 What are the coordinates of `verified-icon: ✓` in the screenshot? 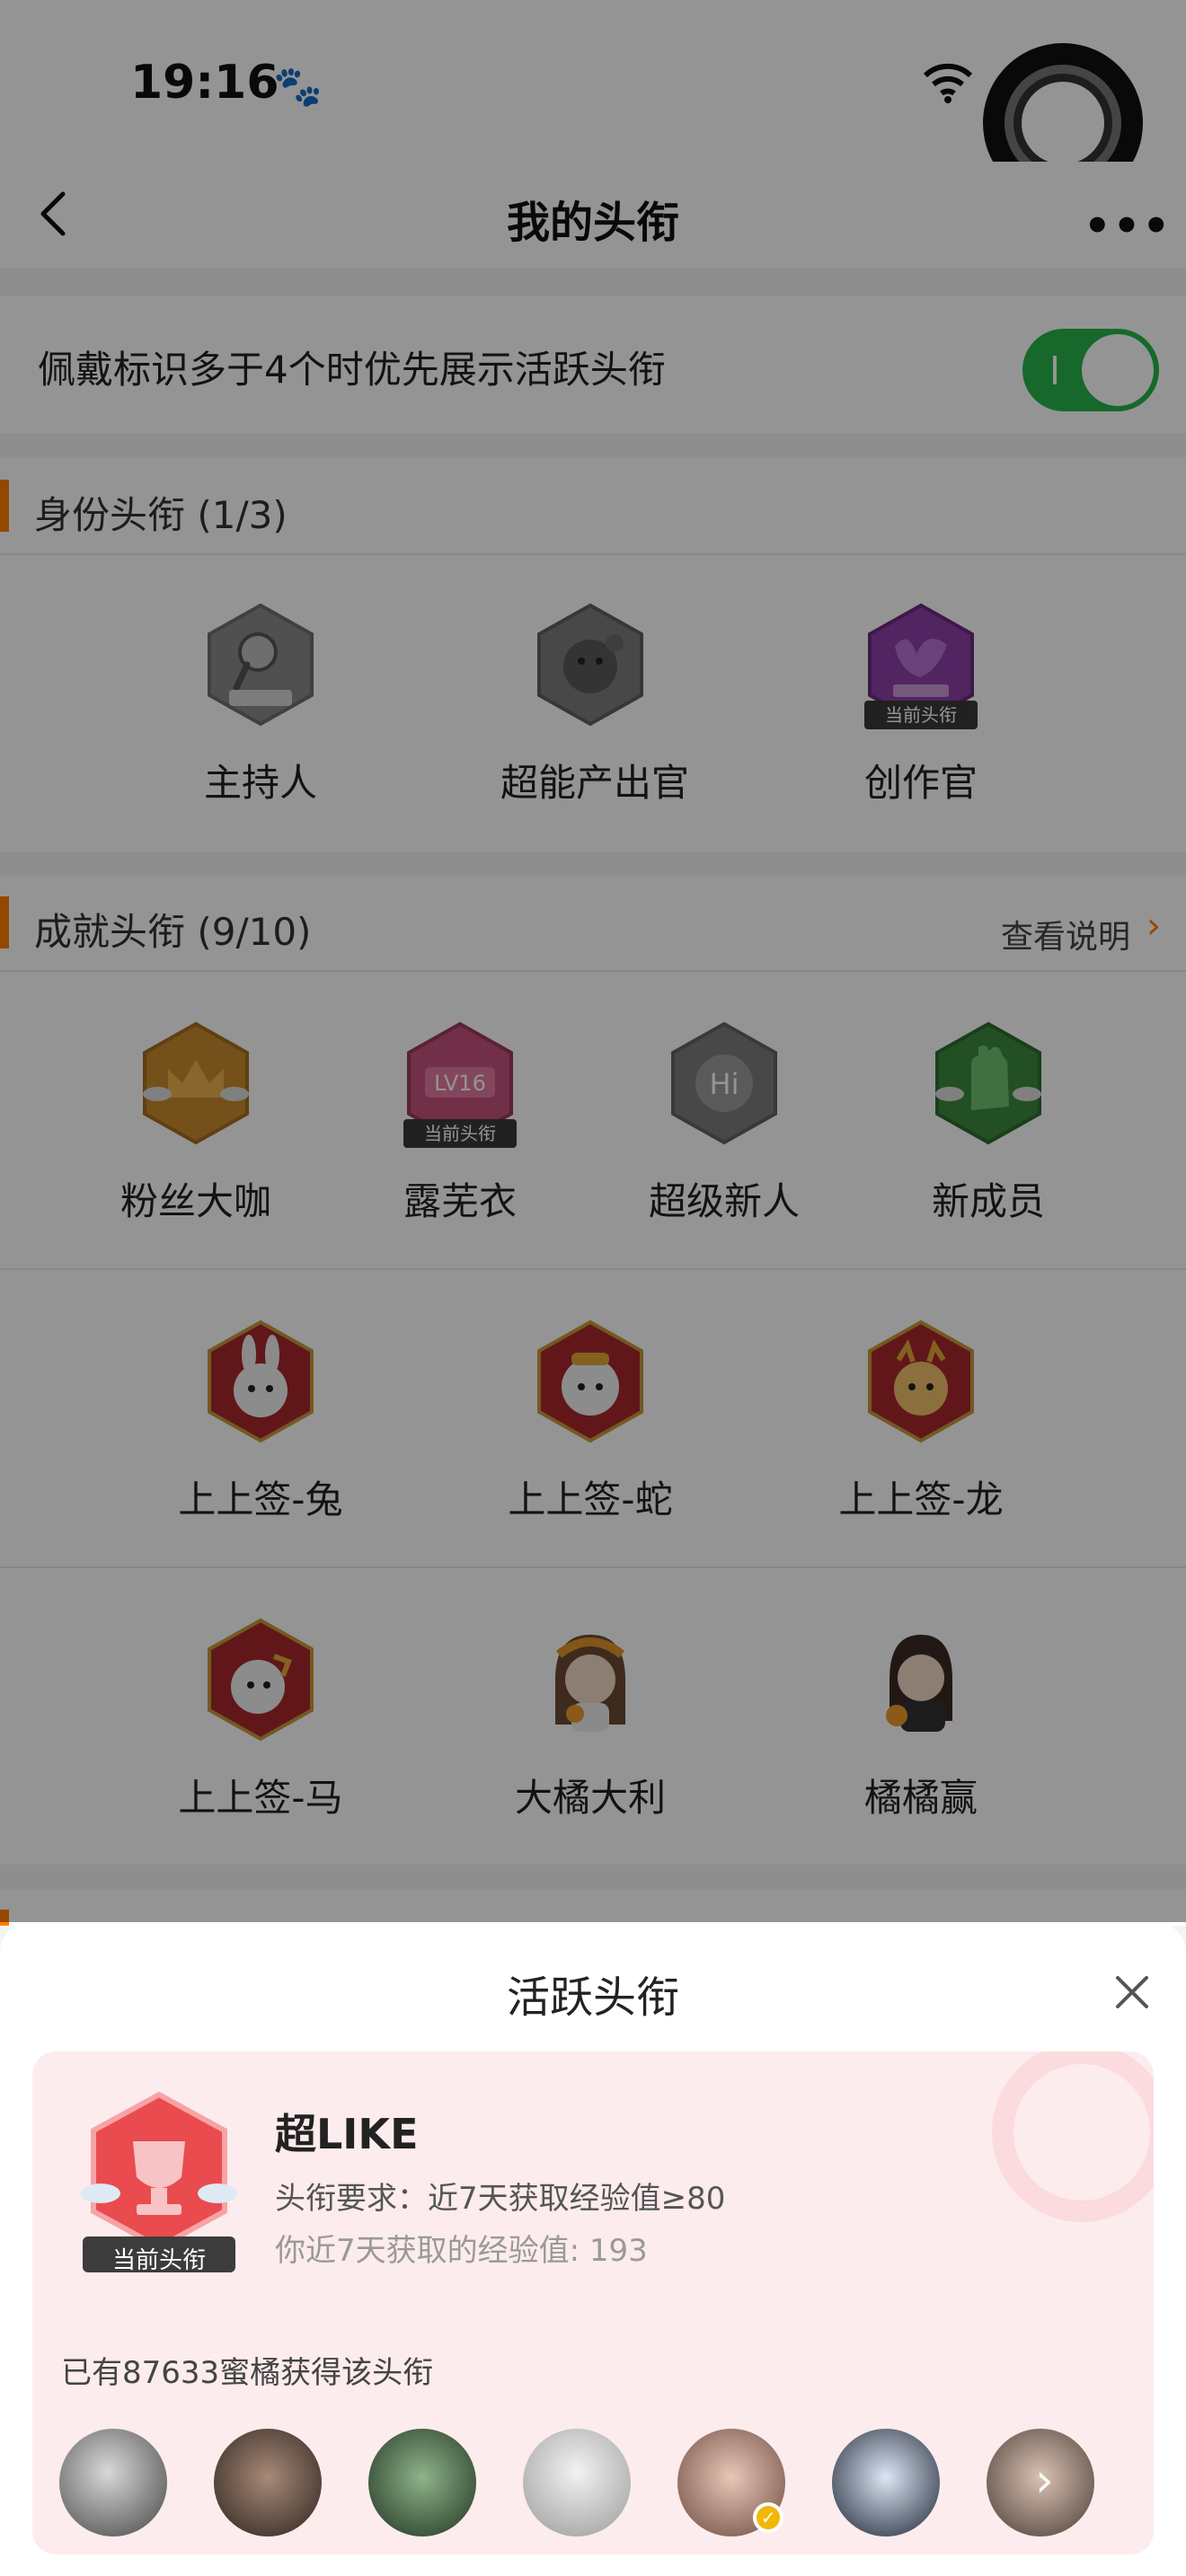 It's located at (768, 2517).